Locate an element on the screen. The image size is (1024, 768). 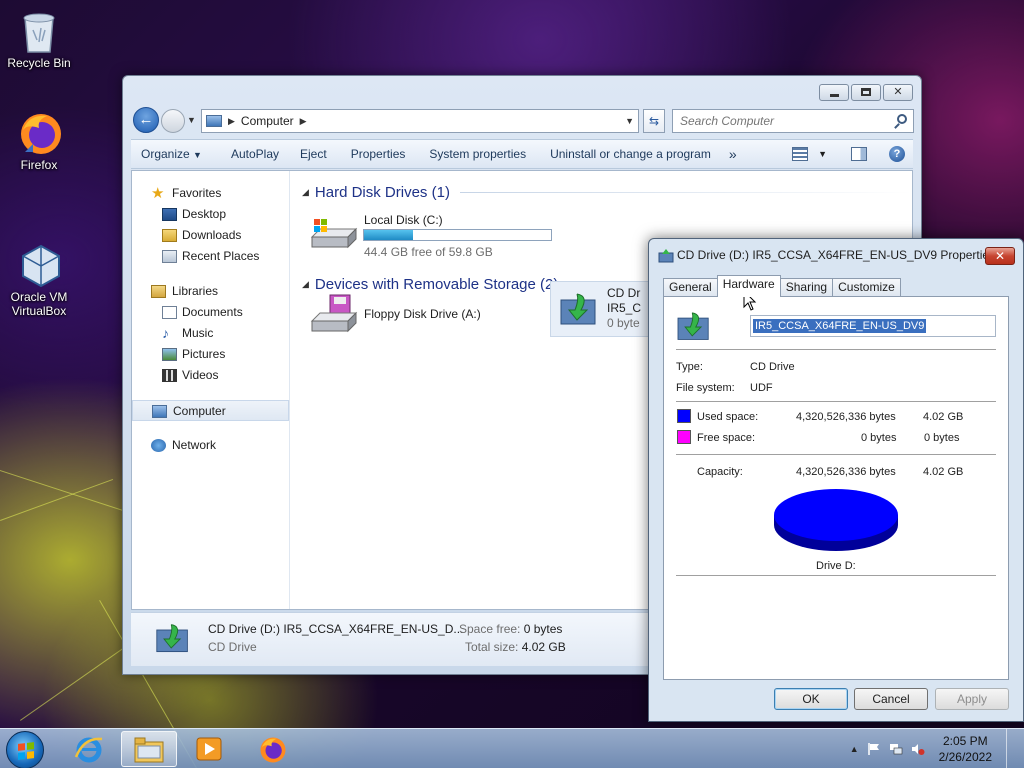
collapse-arrow-icon: ◢ is located at coordinates (305, 191).